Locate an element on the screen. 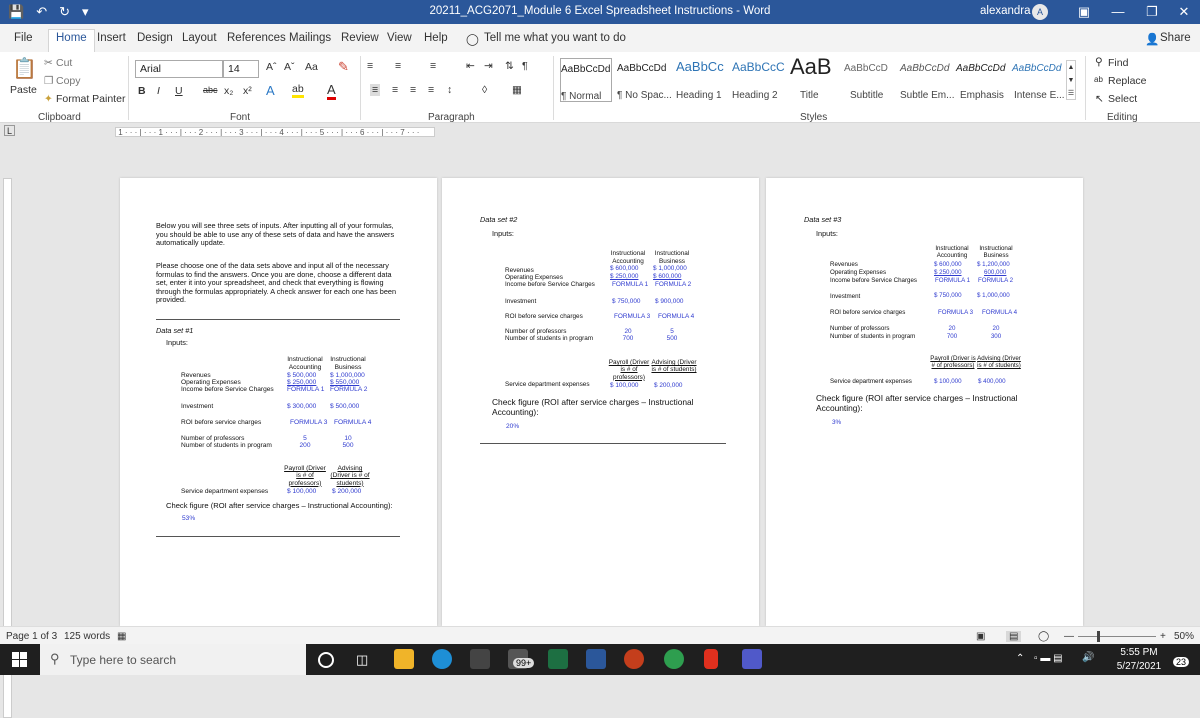 This screenshot has width=1200, height=718. store-icon is located at coordinates (480, 659).